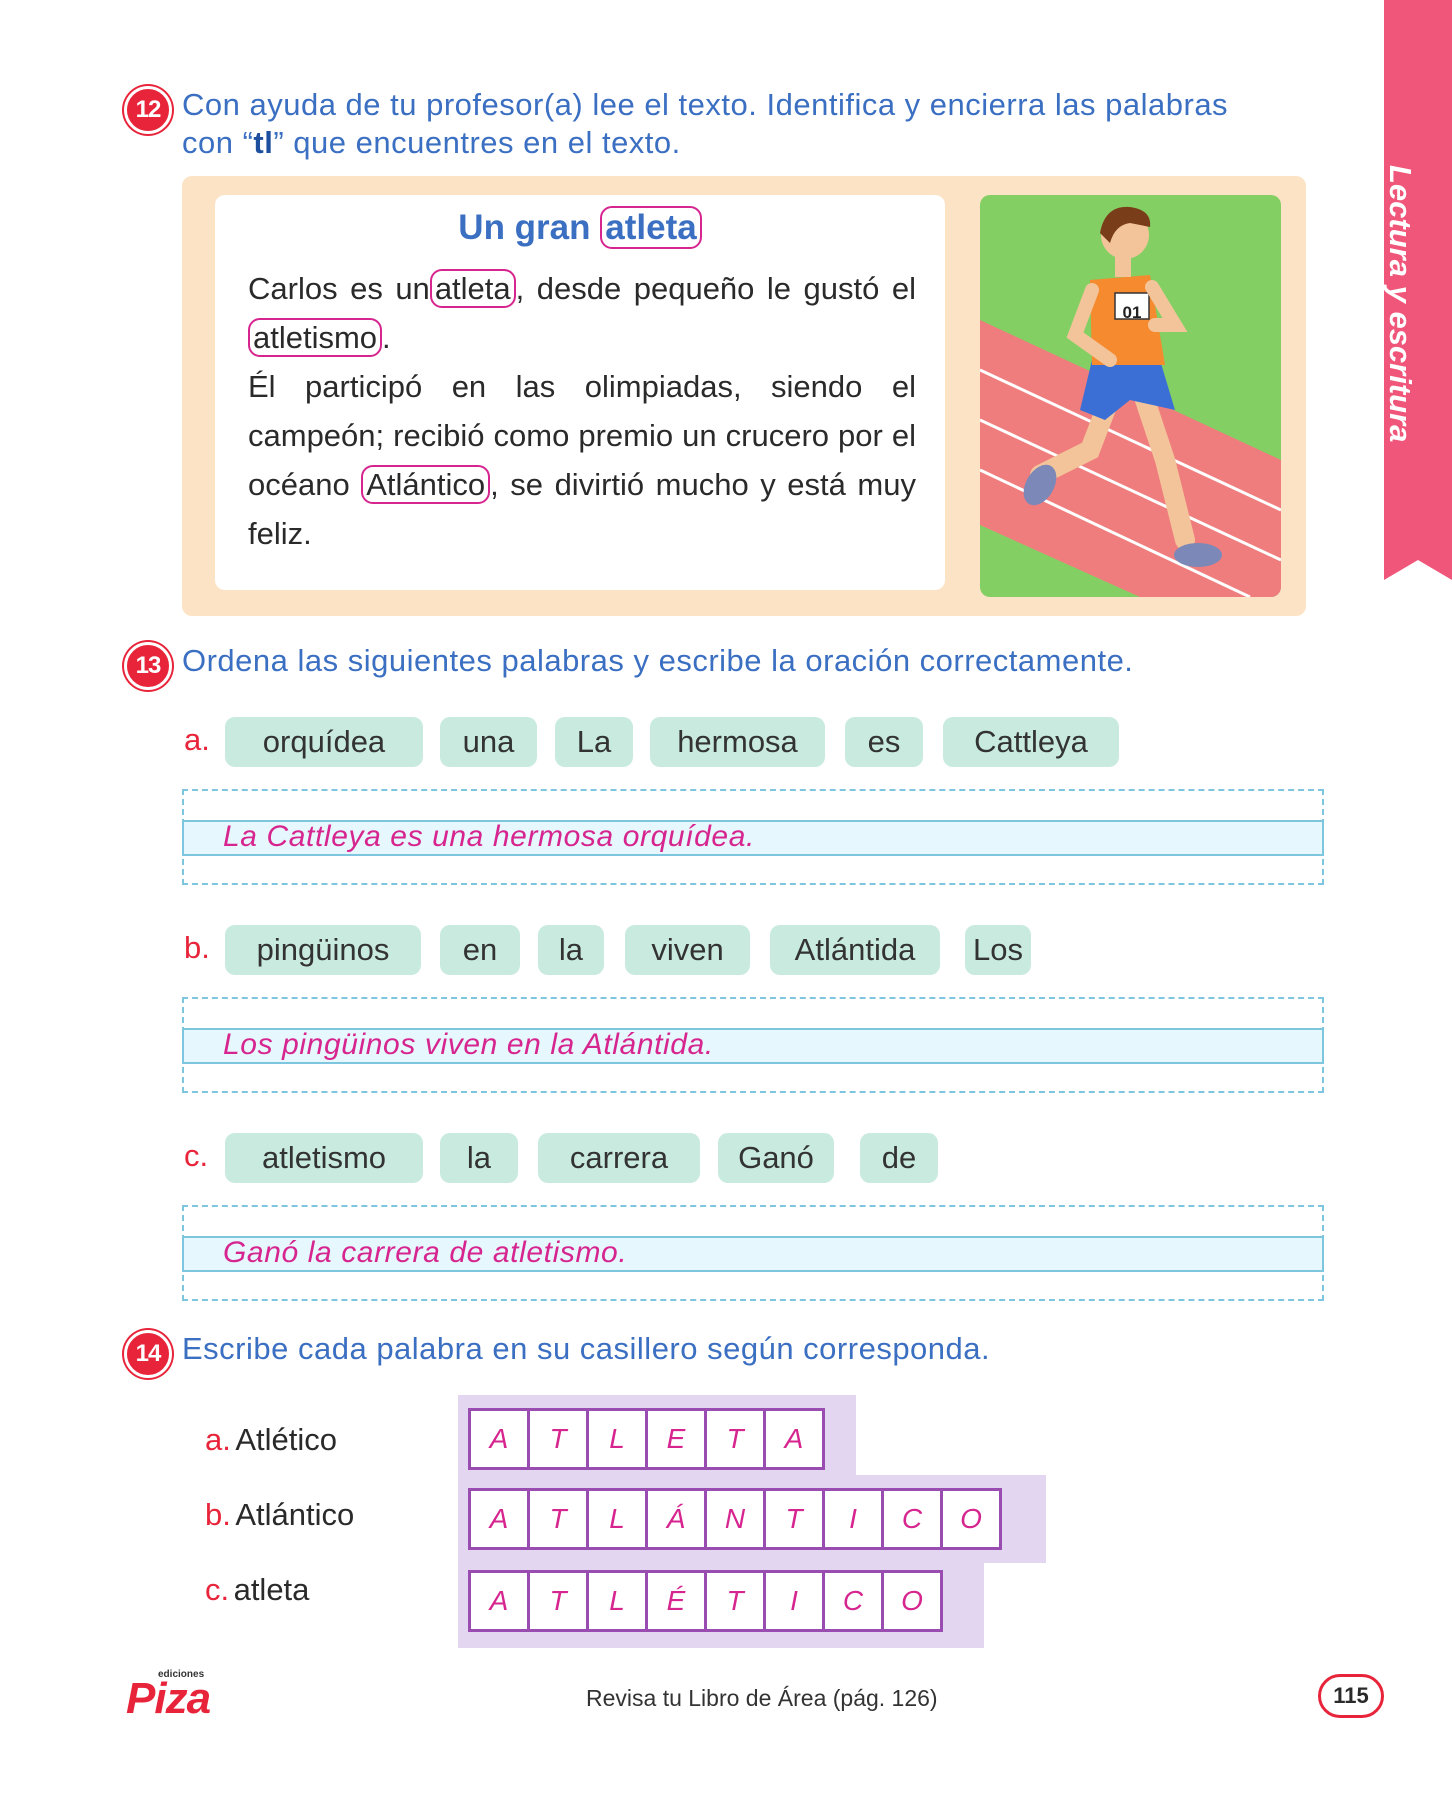  Describe the element at coordinates (324, 1158) in the screenshot. I see `word-chip: atletismo` at that location.